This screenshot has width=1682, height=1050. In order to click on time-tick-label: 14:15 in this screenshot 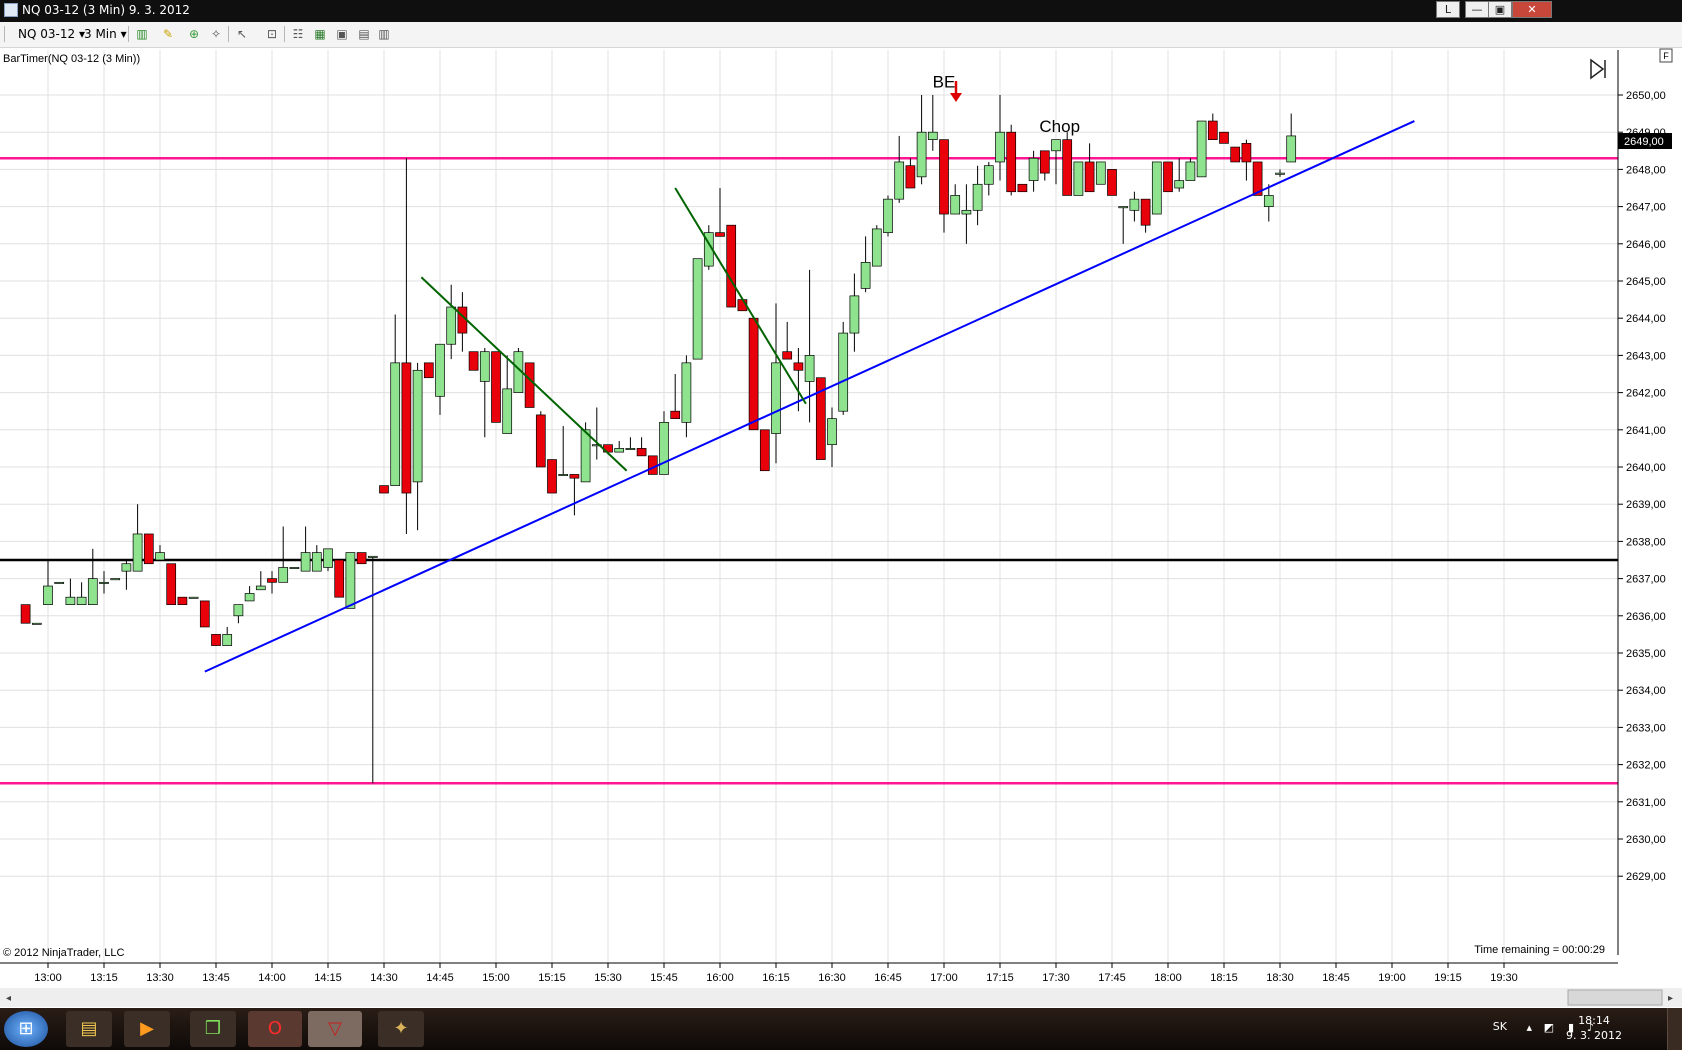, I will do `click(328, 978)`.